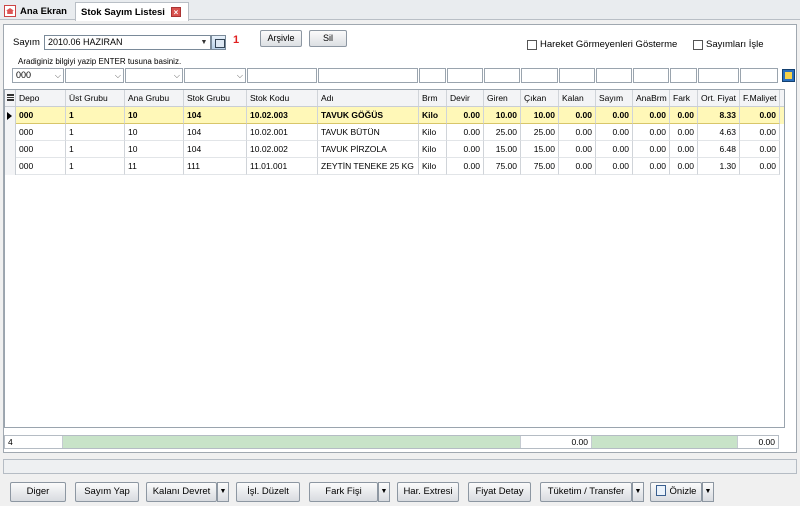 This screenshot has width=800, height=506. What do you see at coordinates (502, 115) in the screenshot?
I see `cell-giren: 10.00` at bounding box center [502, 115].